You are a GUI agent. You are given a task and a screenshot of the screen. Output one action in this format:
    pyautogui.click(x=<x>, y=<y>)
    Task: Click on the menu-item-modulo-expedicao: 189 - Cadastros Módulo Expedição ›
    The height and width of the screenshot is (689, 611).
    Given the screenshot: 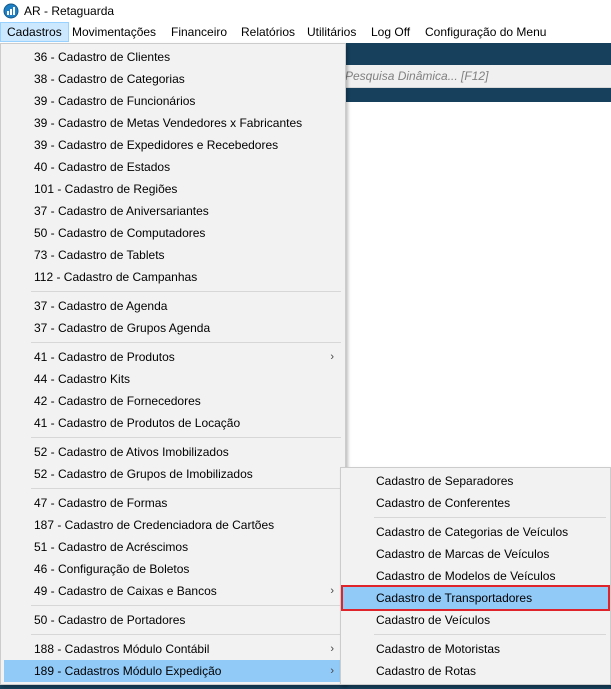 What is the action you would take?
    pyautogui.click(x=172, y=671)
    